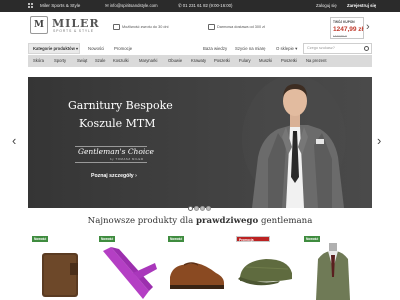  Describe the element at coordinates (60, 61) in the screenshot. I see `category-link: Sporty` at that location.